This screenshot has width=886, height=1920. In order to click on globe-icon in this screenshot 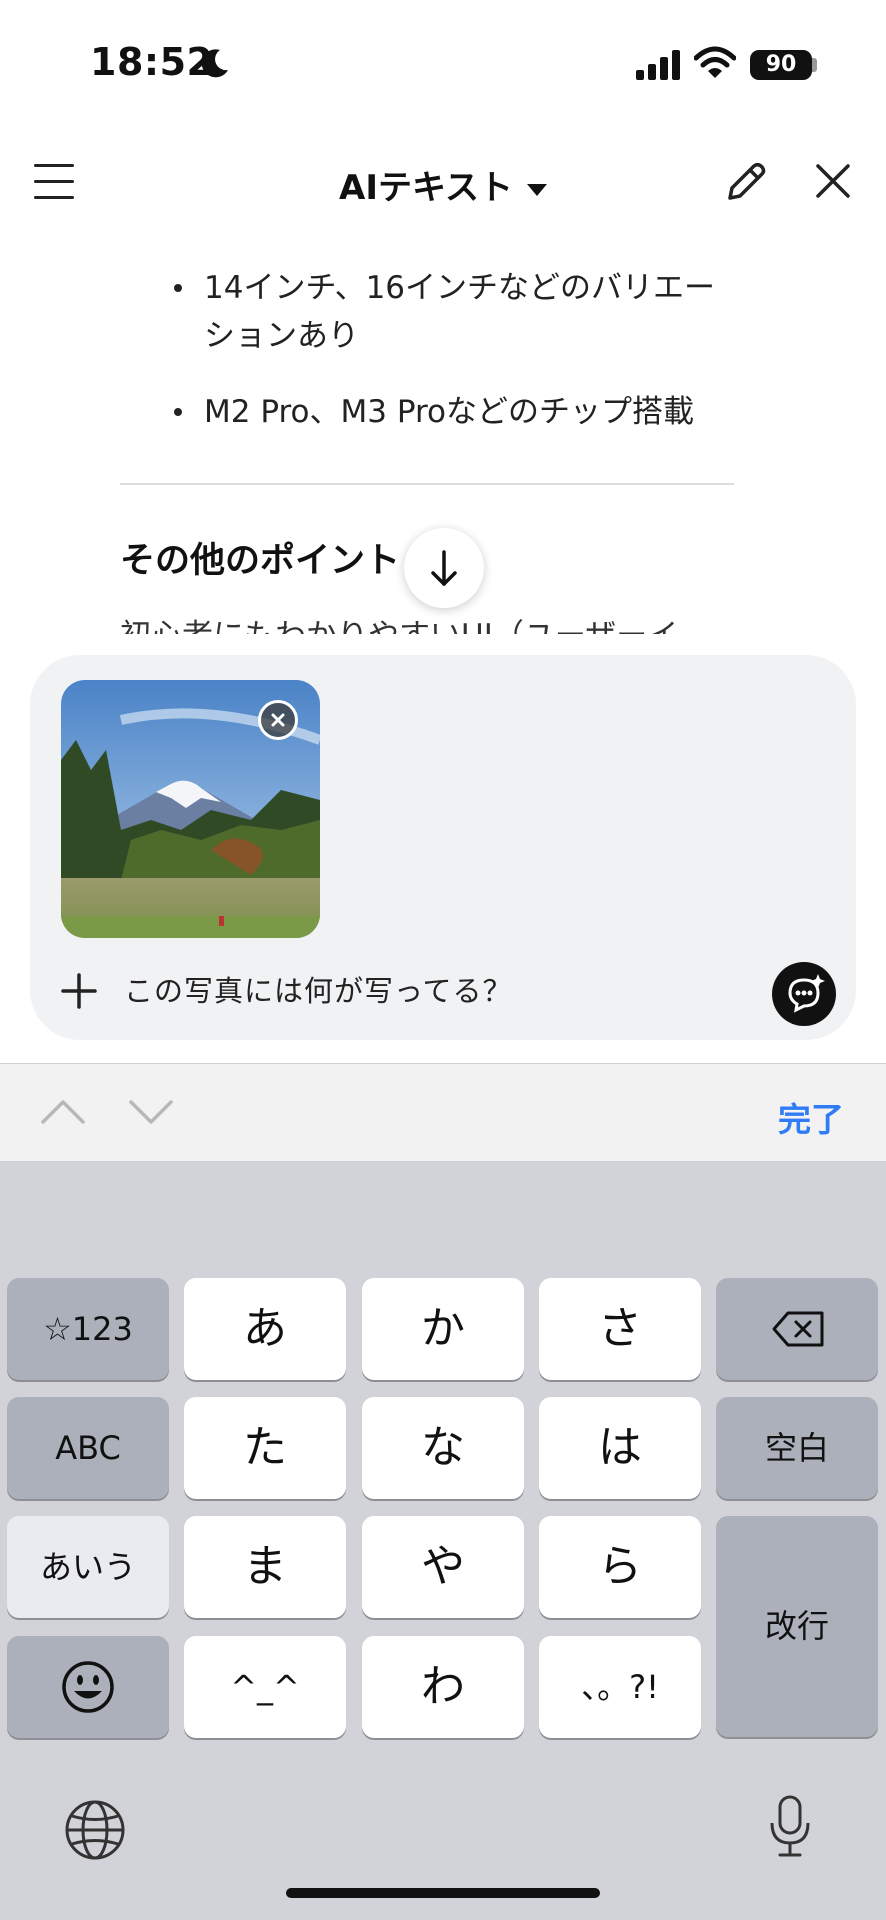, I will do `click(95, 1830)`.